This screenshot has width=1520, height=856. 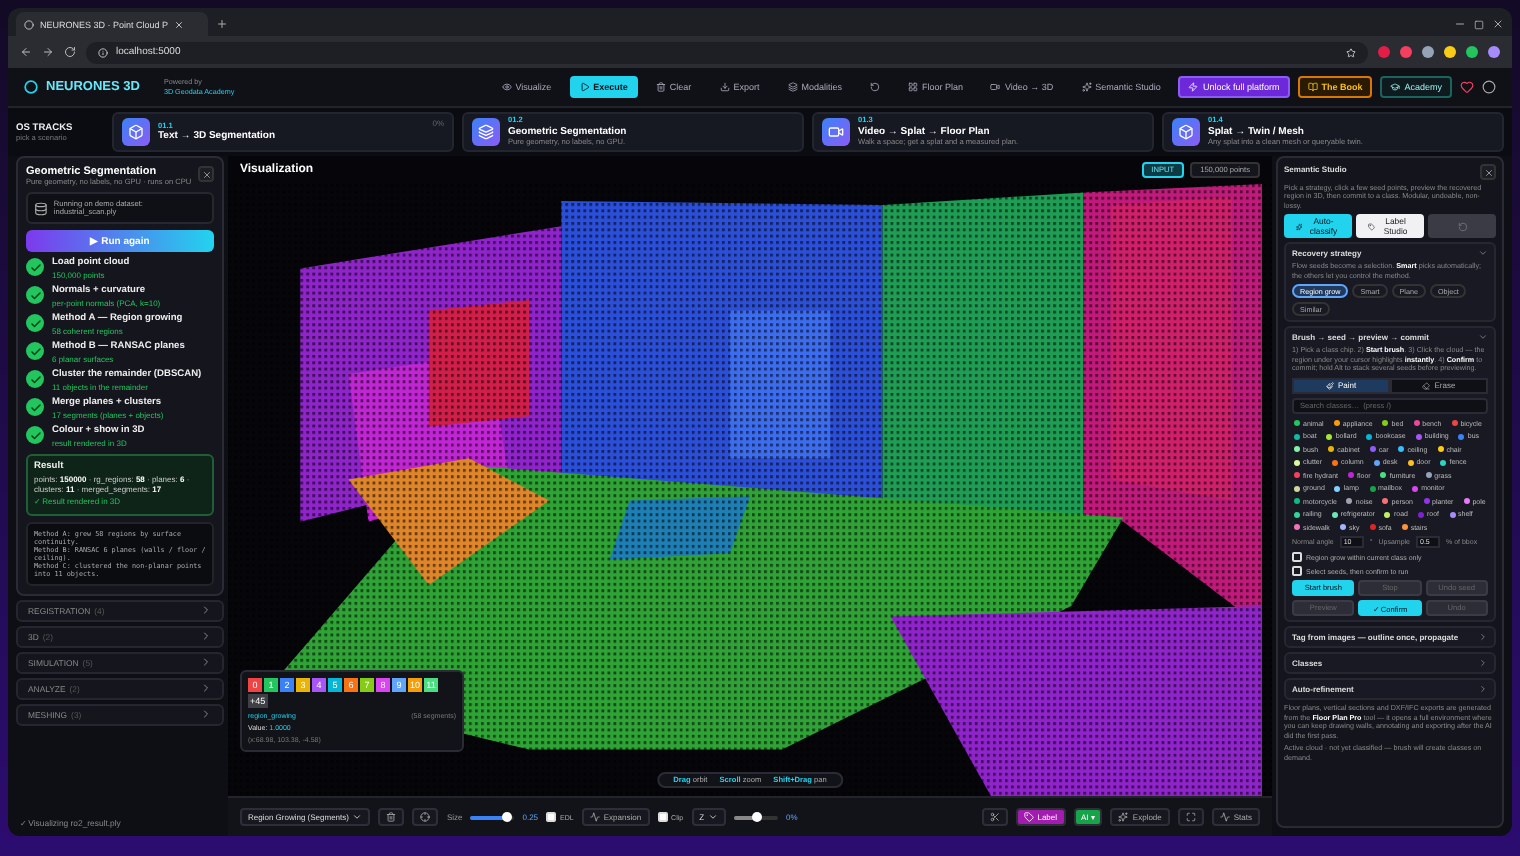 I want to click on trash-button, so click(x=391, y=817).